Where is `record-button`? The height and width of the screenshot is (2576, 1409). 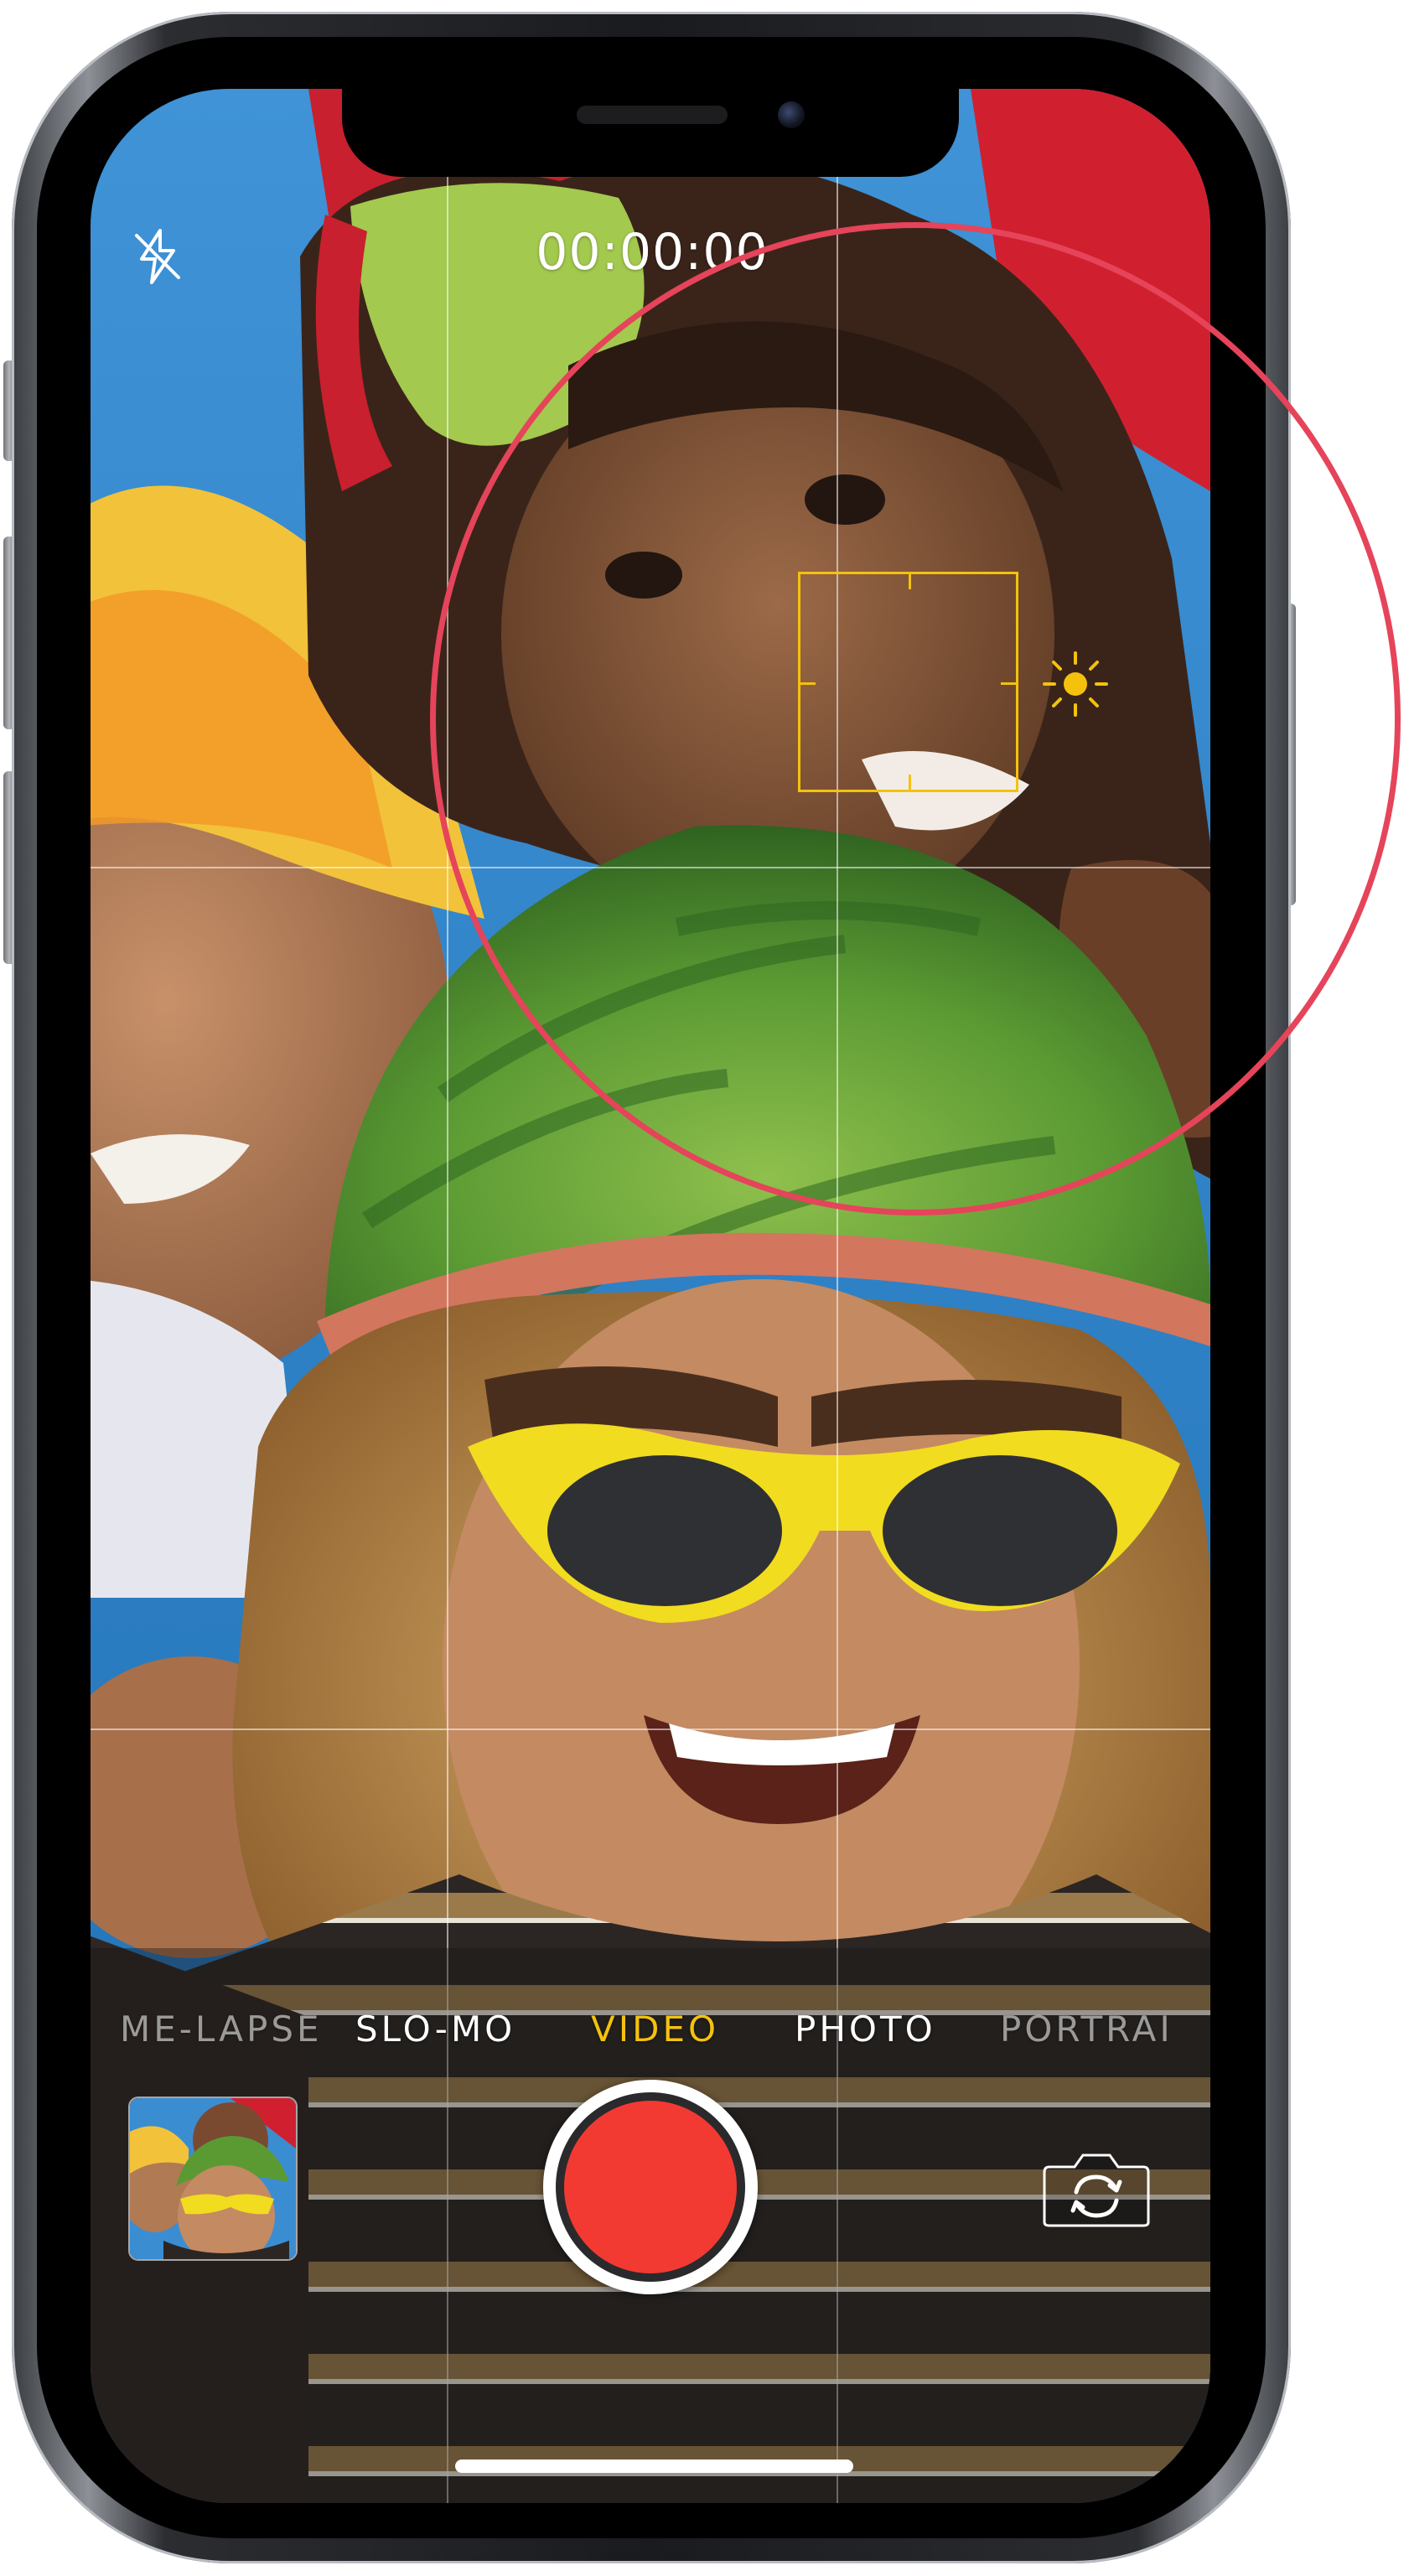 record-button is located at coordinates (651, 2187).